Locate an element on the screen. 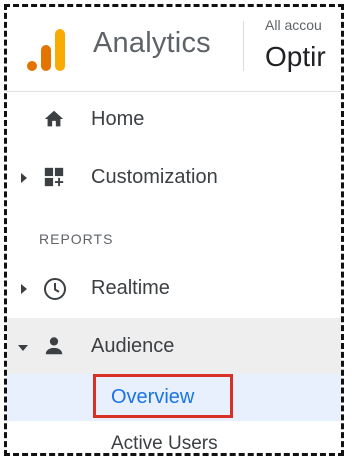 The width and height of the screenshot is (352, 464). collapse-arrow-icon is located at coordinates (23, 348).